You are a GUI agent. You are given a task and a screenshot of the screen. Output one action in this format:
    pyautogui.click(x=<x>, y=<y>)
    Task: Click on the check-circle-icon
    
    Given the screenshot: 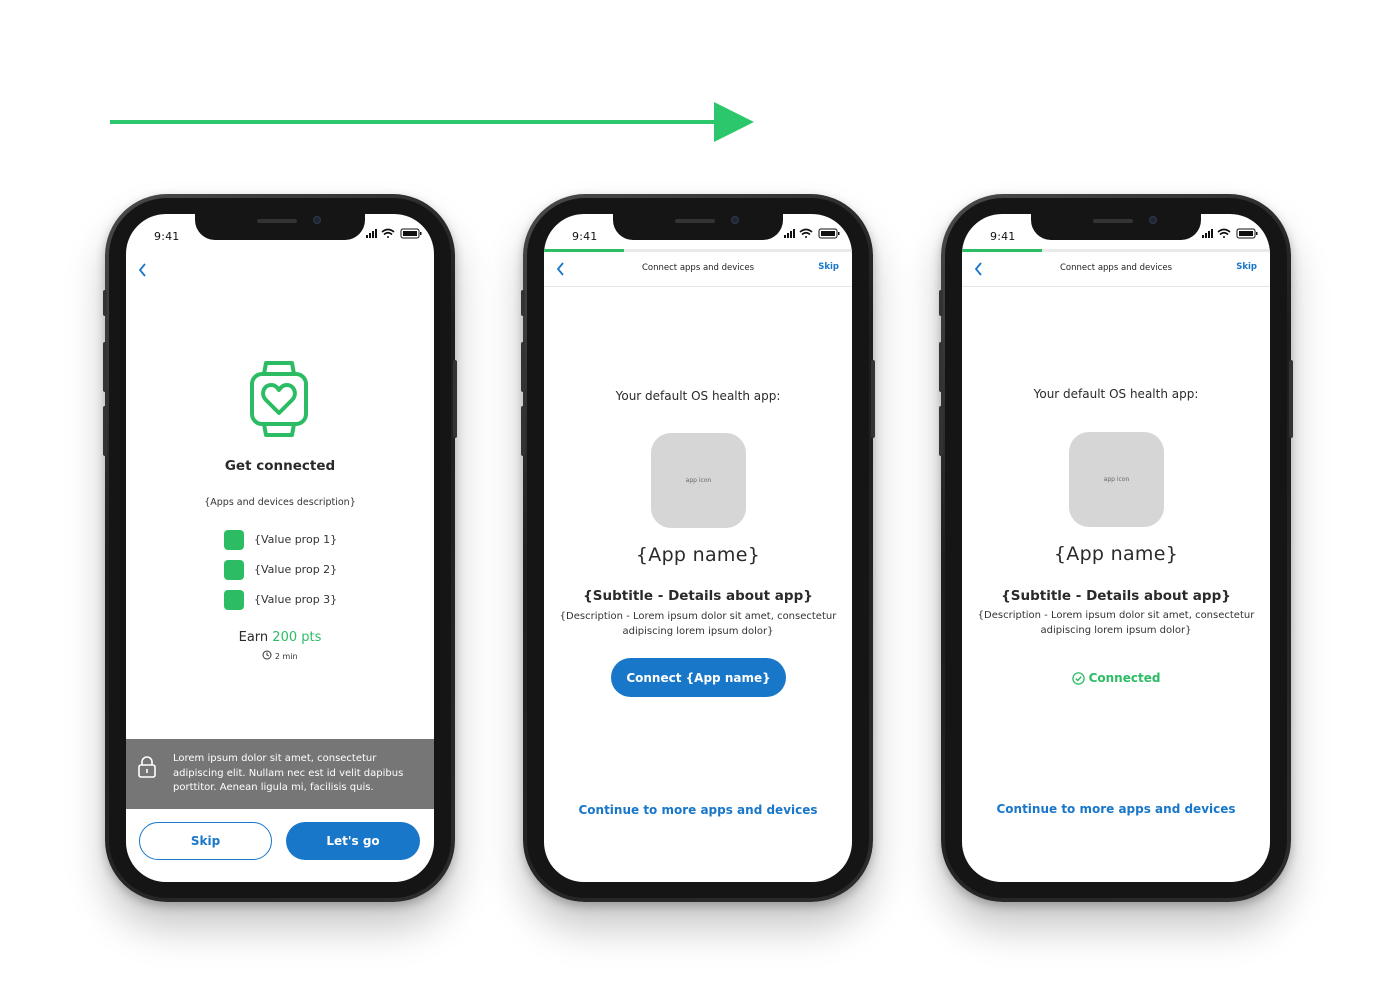 What is the action you would take?
    pyautogui.click(x=1078, y=678)
    